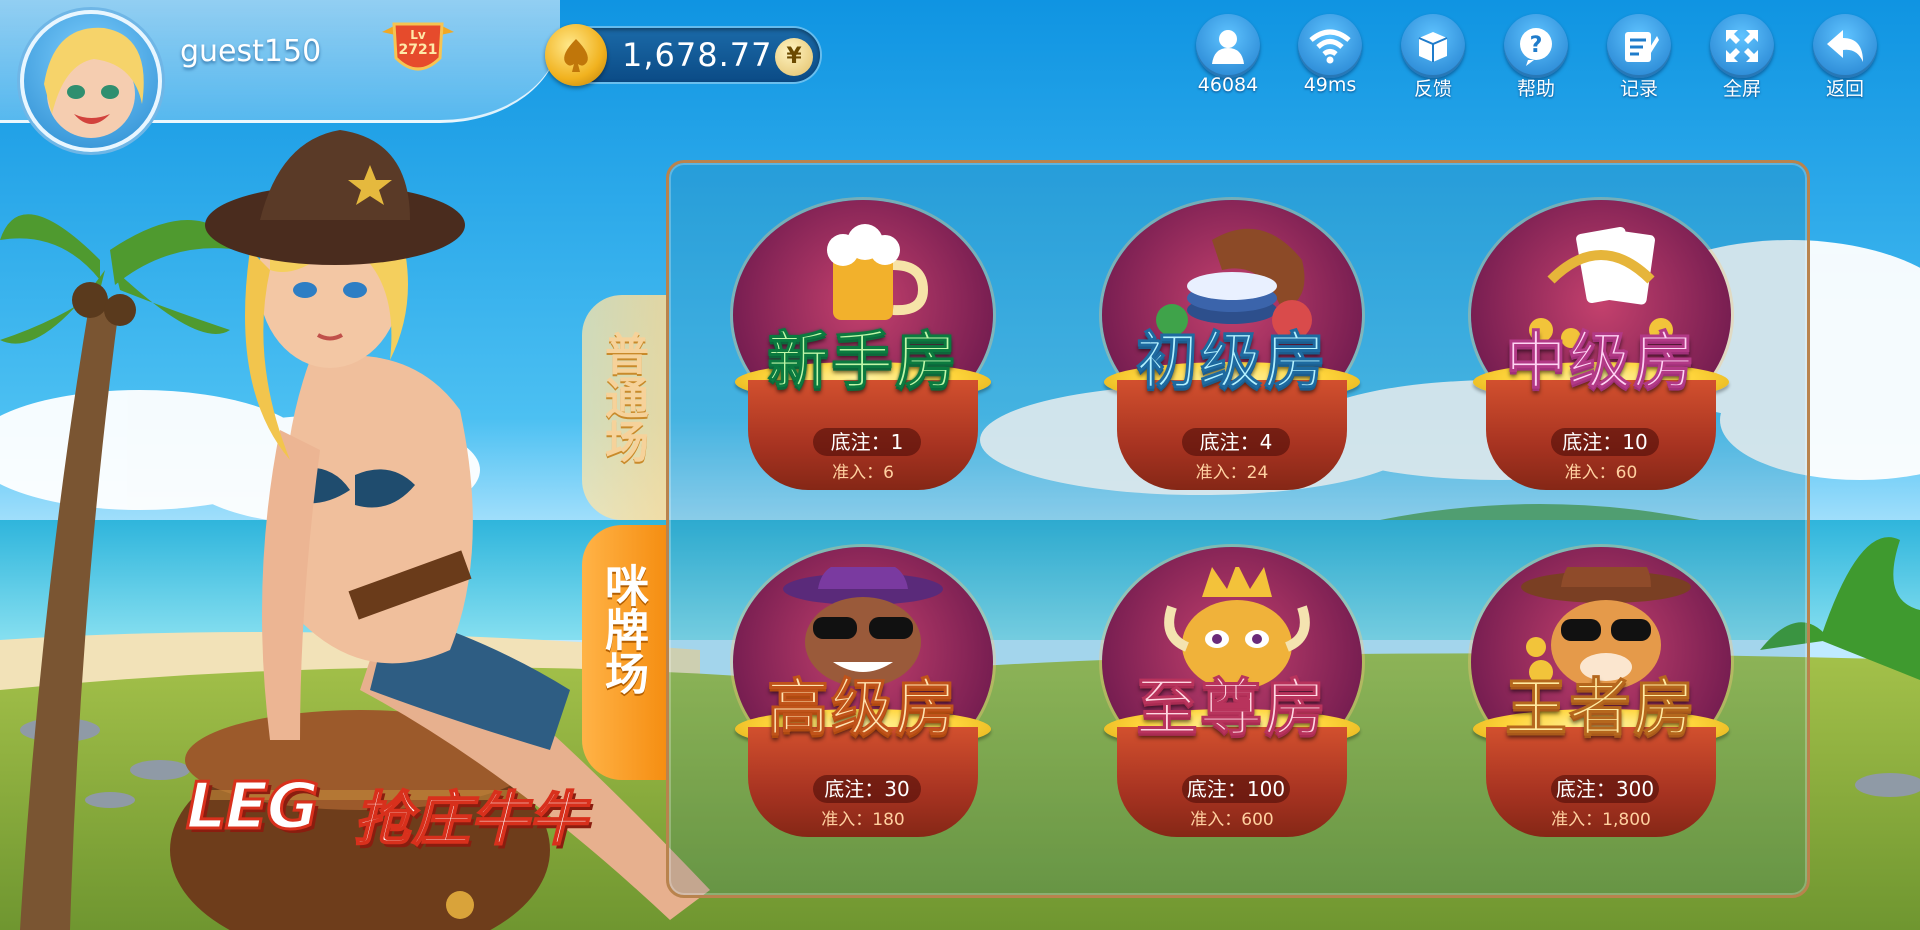 The height and width of the screenshot is (930, 1920). Describe the element at coordinates (867, 442) in the screenshot. I see `room-base-bet: 底注：1` at that location.